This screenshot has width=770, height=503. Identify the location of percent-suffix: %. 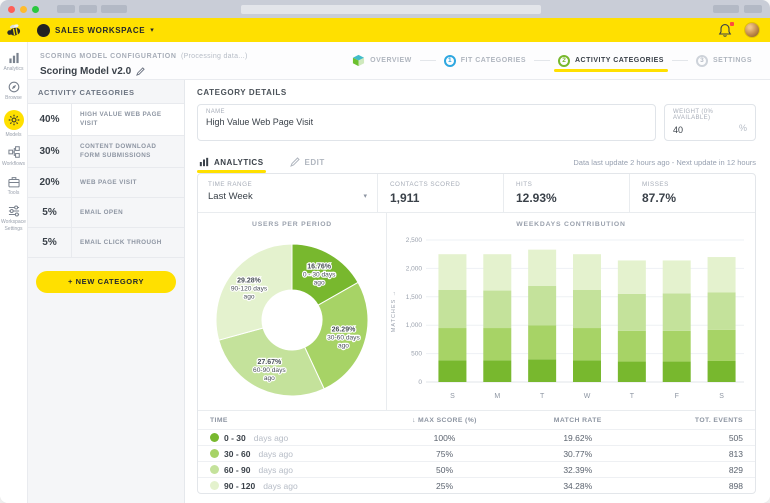
(742, 128).